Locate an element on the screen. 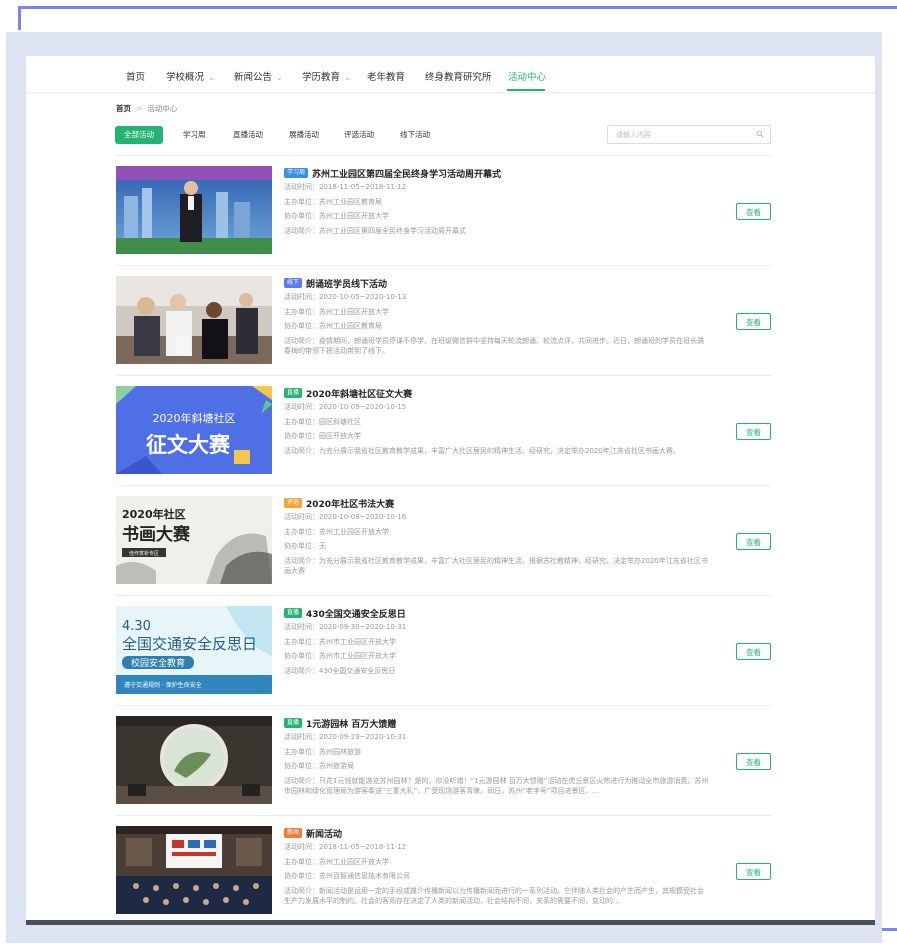  activity-thumbnail: 2020年社区 书画大赛 佳作赏析专区 is located at coordinates (194, 540).